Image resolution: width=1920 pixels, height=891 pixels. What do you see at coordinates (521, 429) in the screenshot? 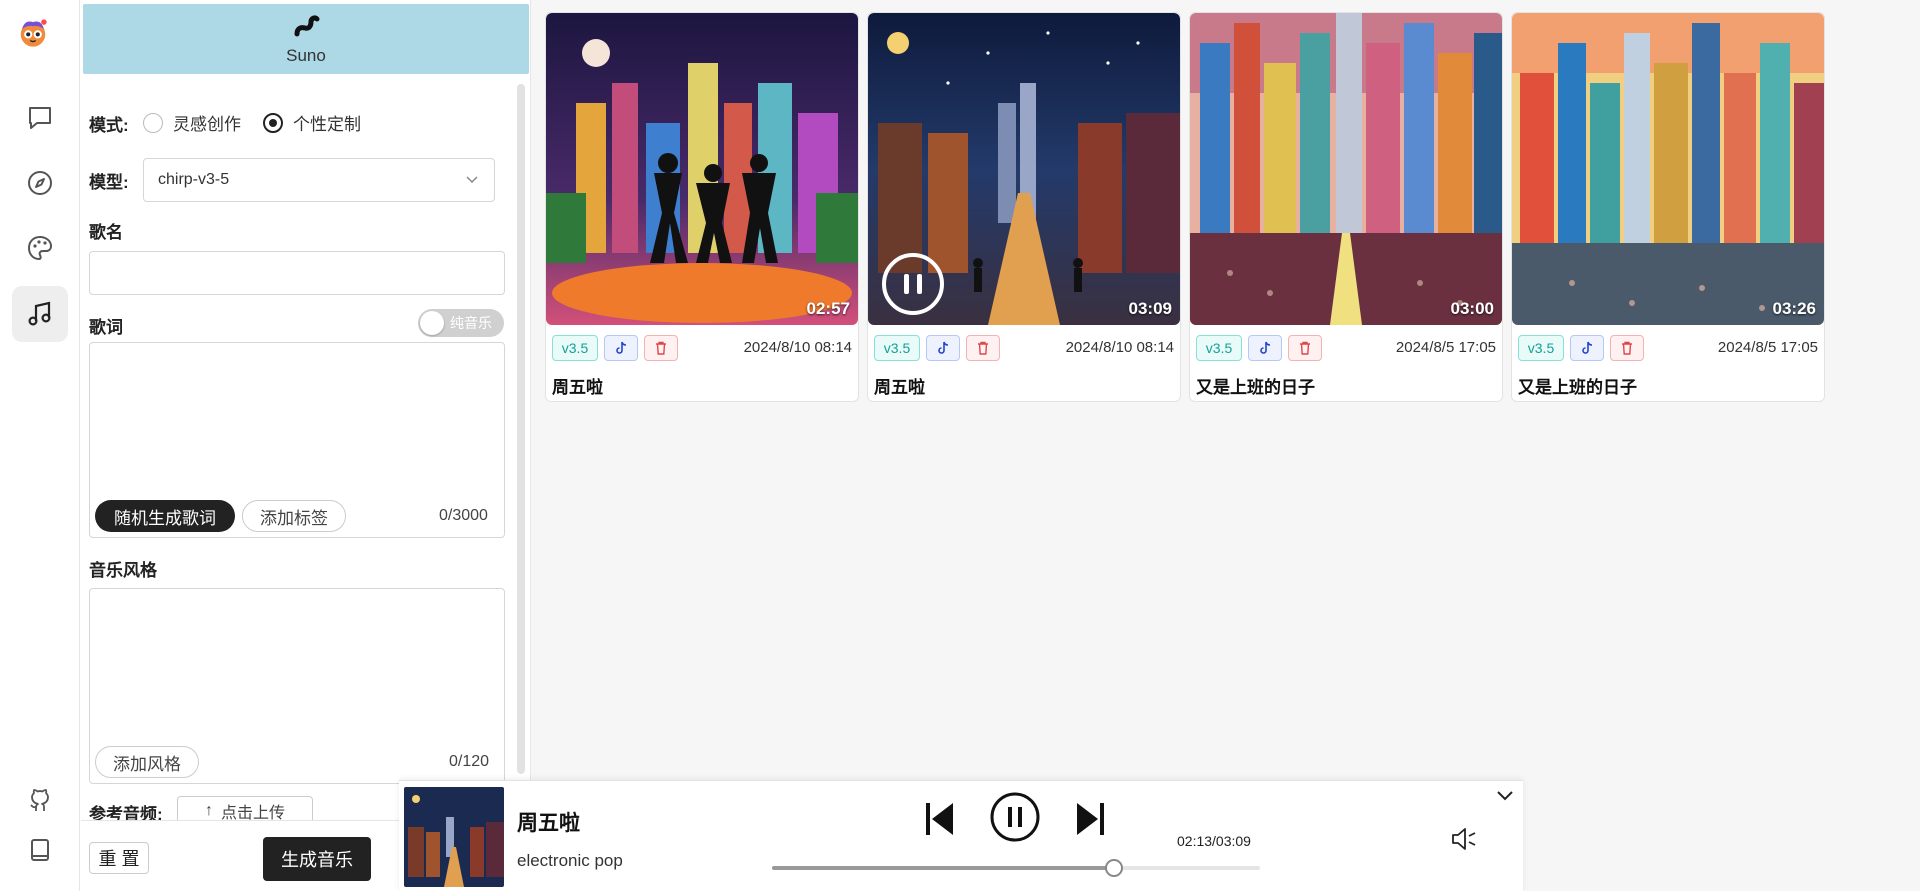
I see `panel-scrollbar` at bounding box center [521, 429].